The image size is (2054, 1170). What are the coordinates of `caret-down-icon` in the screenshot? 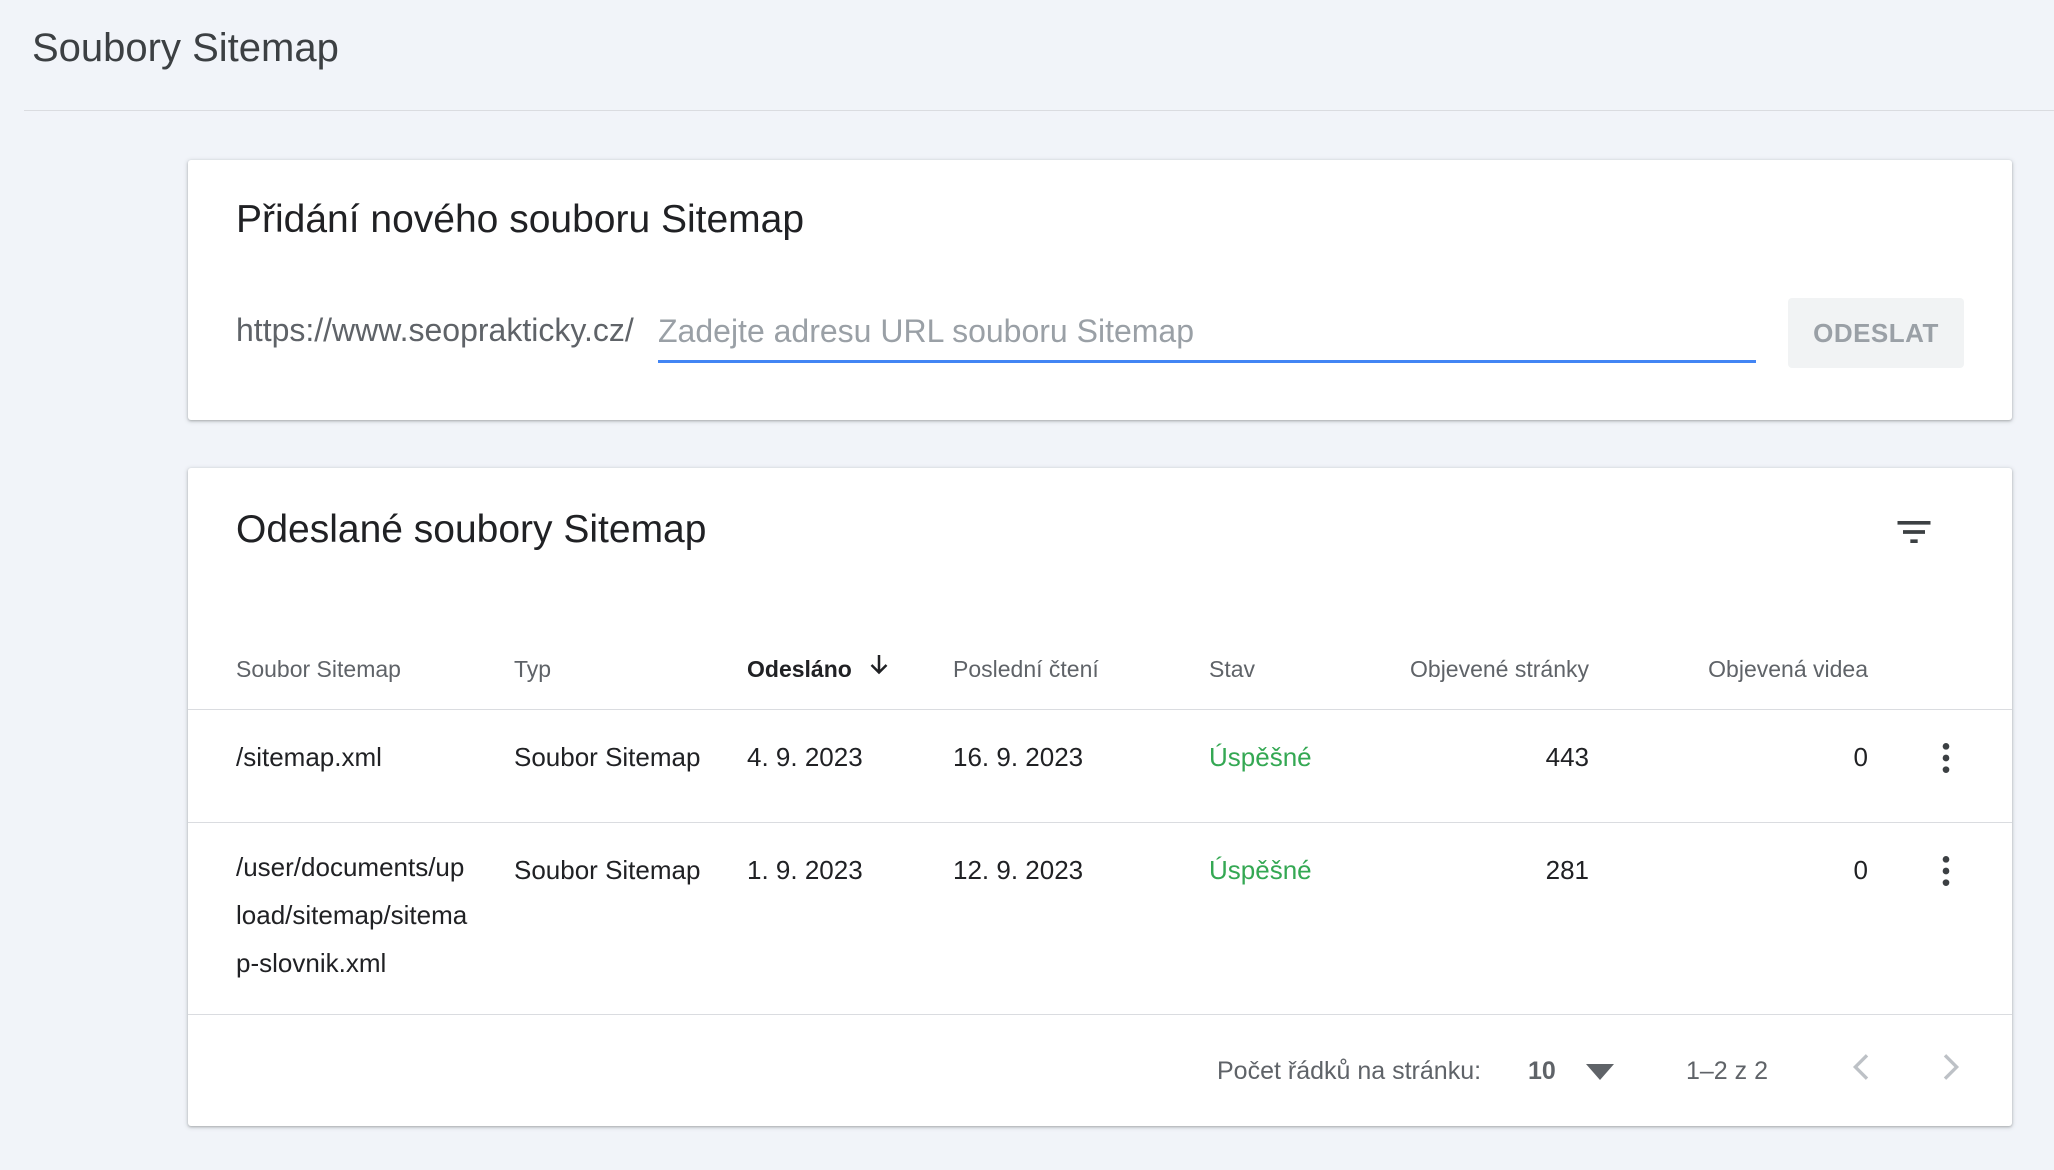 It's located at (1600, 1072).